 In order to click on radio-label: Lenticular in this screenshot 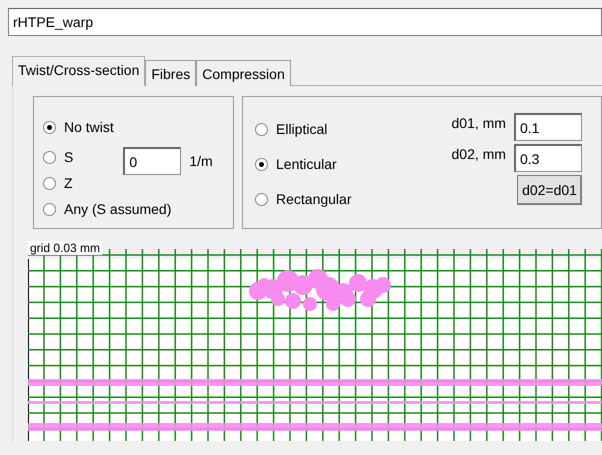, I will do `click(306, 164)`.